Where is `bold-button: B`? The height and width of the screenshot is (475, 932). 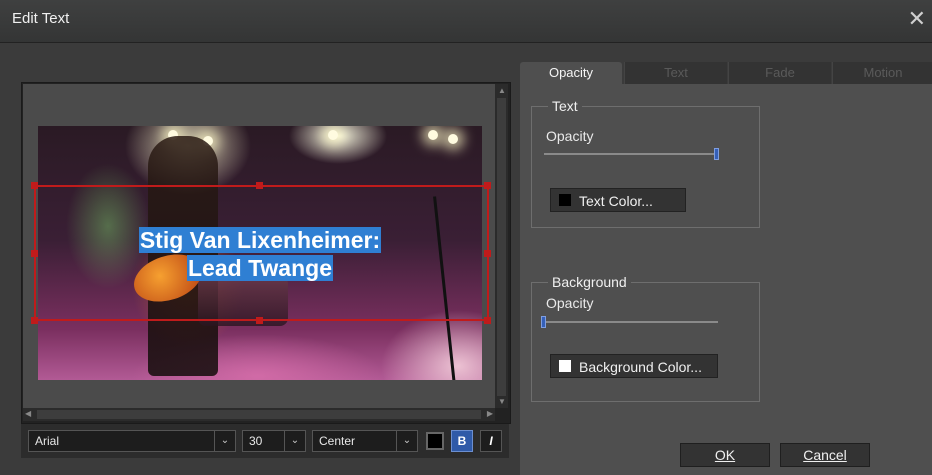 bold-button: B is located at coordinates (462, 441).